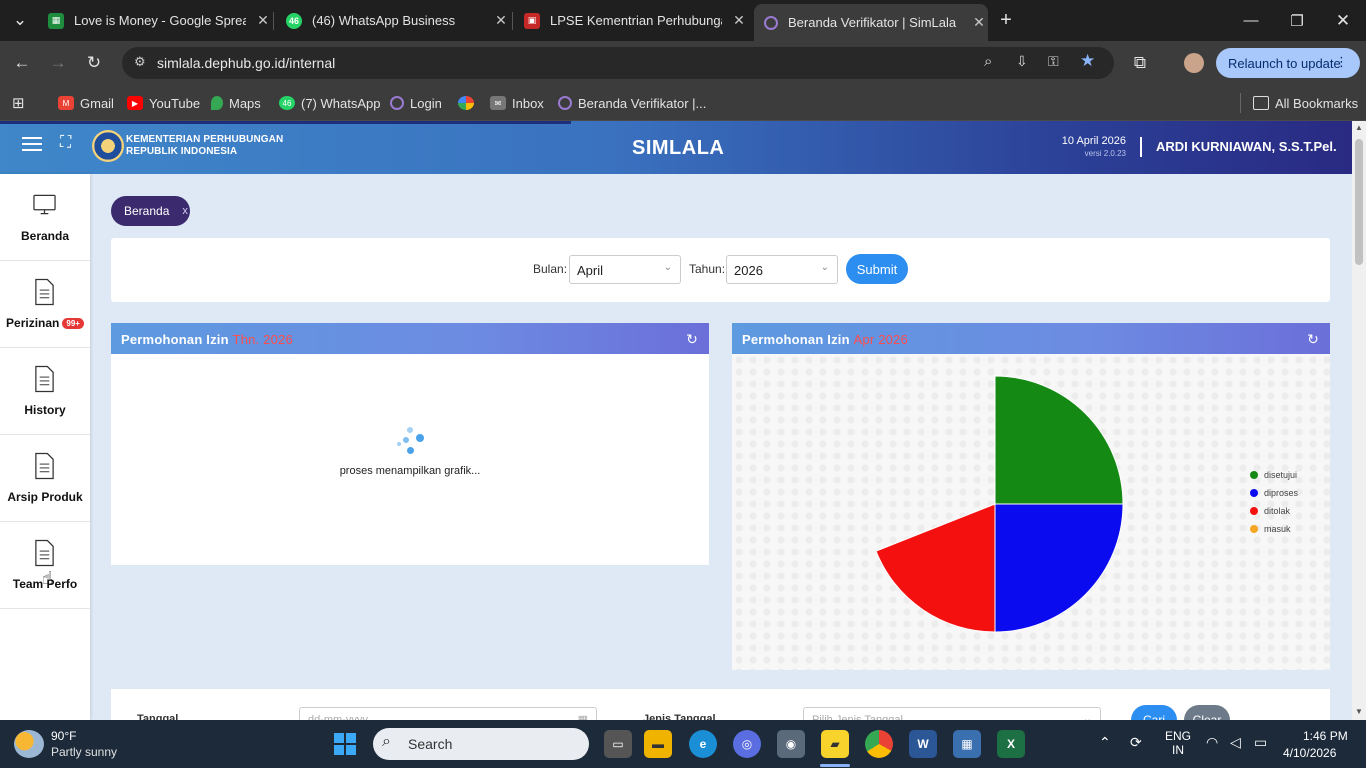 The image size is (1366, 768). What do you see at coordinates (58, 63) in the screenshot?
I see `forward-icon: →` at bounding box center [58, 63].